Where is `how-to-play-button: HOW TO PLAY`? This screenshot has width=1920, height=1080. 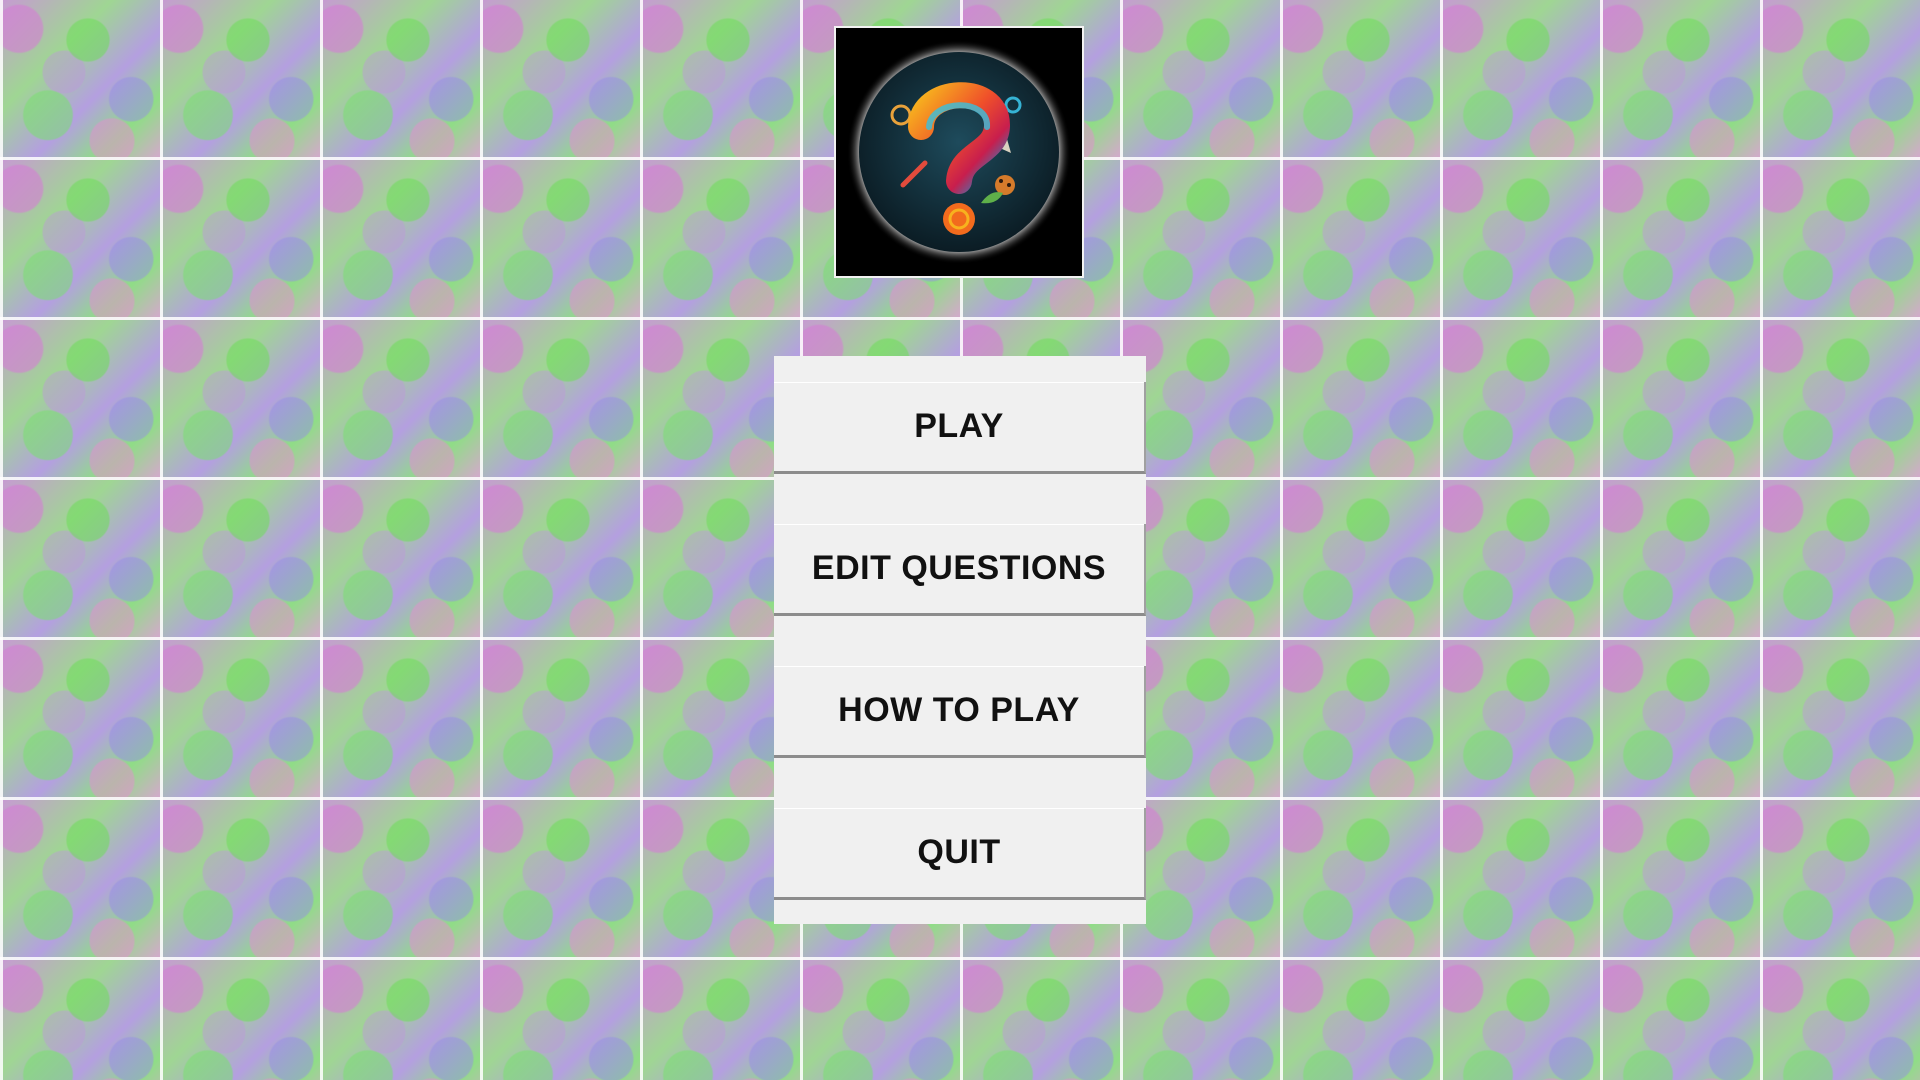
how-to-play-button: HOW TO PLAY is located at coordinates (960, 712).